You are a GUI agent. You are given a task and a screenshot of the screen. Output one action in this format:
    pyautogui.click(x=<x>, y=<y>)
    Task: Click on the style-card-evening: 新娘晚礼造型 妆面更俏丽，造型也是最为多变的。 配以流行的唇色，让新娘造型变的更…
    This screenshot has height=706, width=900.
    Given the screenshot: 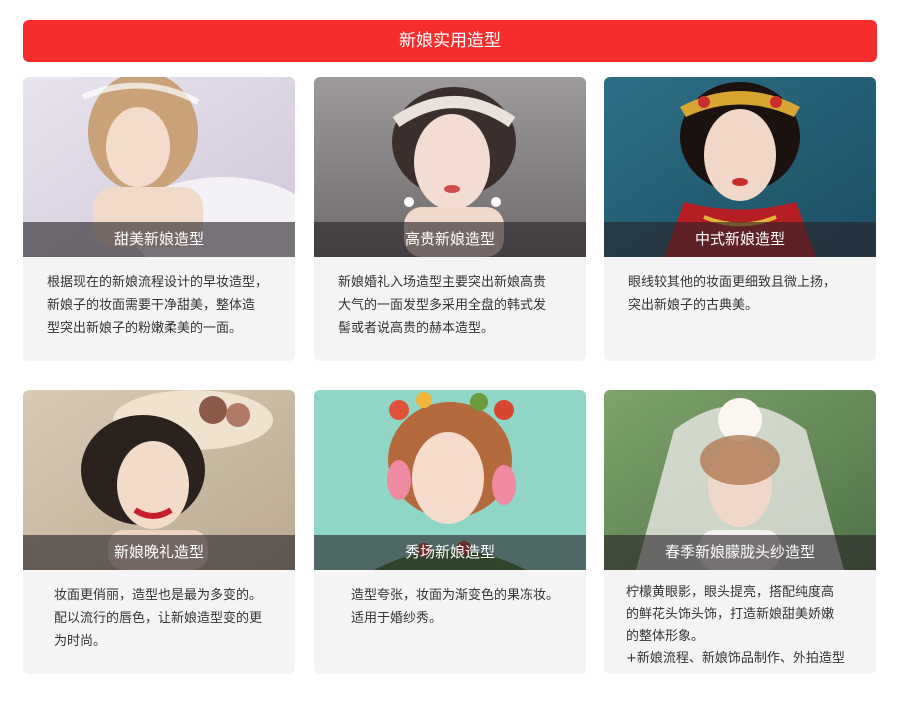 What is the action you would take?
    pyautogui.click(x=159, y=532)
    